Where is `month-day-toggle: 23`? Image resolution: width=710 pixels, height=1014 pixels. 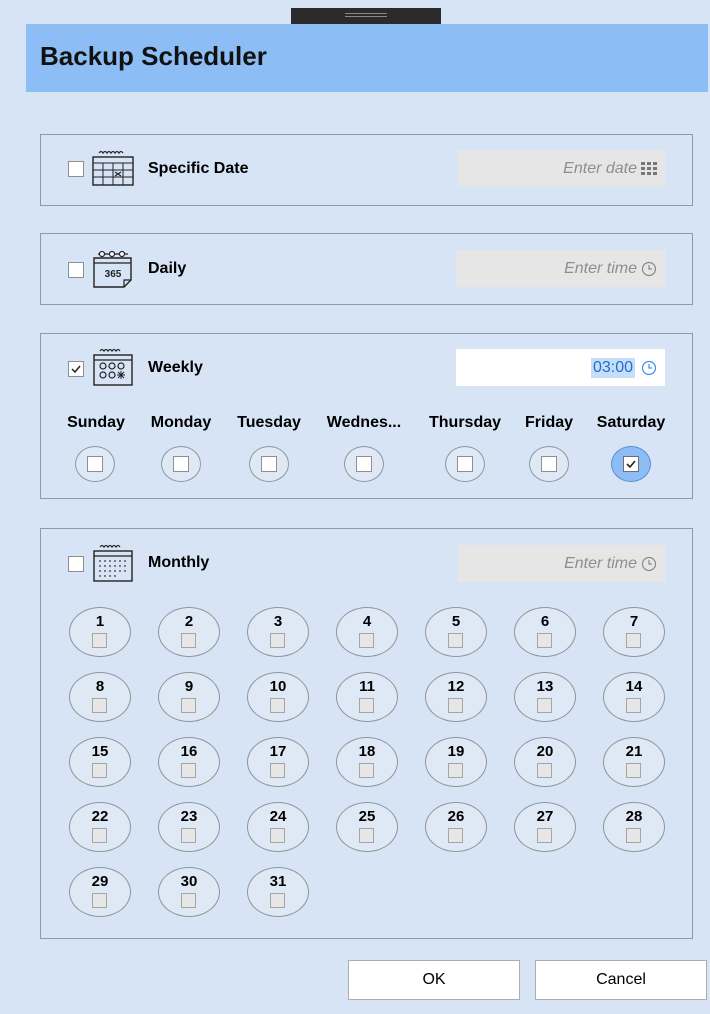 month-day-toggle: 23 is located at coordinates (189, 827).